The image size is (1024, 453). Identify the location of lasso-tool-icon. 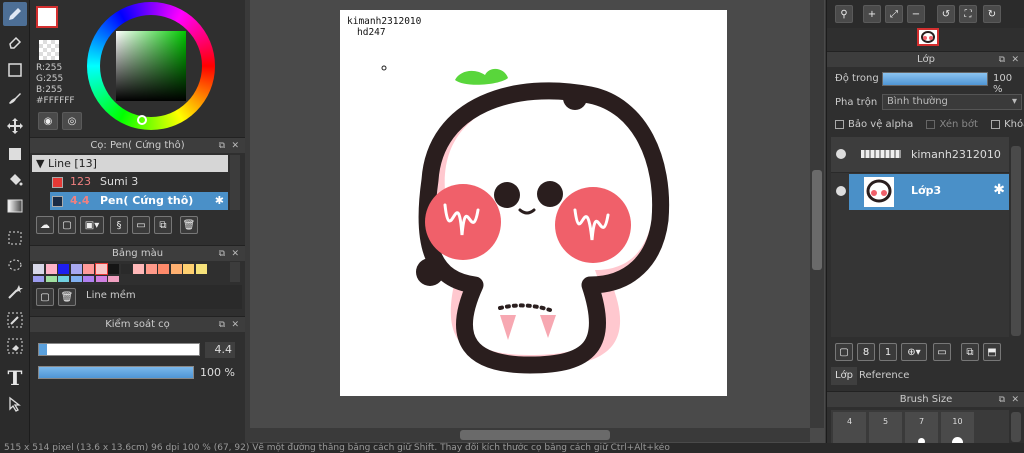
(15, 266).